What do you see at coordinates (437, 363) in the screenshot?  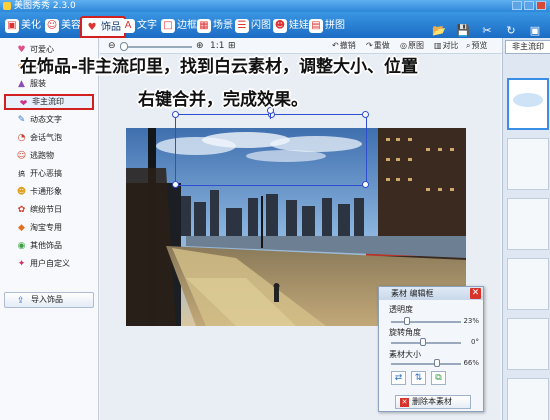 I see `size-slider-knob` at bounding box center [437, 363].